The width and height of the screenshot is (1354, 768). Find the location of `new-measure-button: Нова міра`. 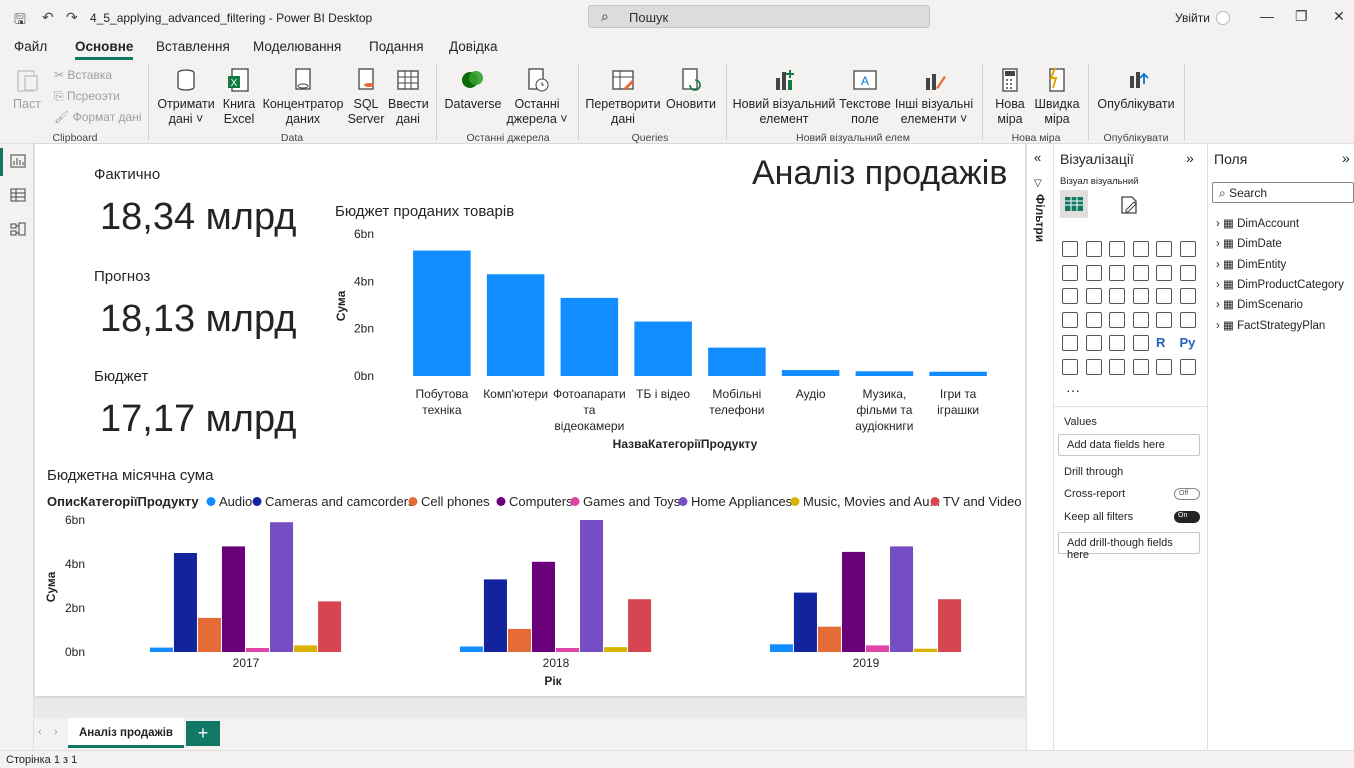

new-measure-button: Нова міра is located at coordinates (1010, 96).